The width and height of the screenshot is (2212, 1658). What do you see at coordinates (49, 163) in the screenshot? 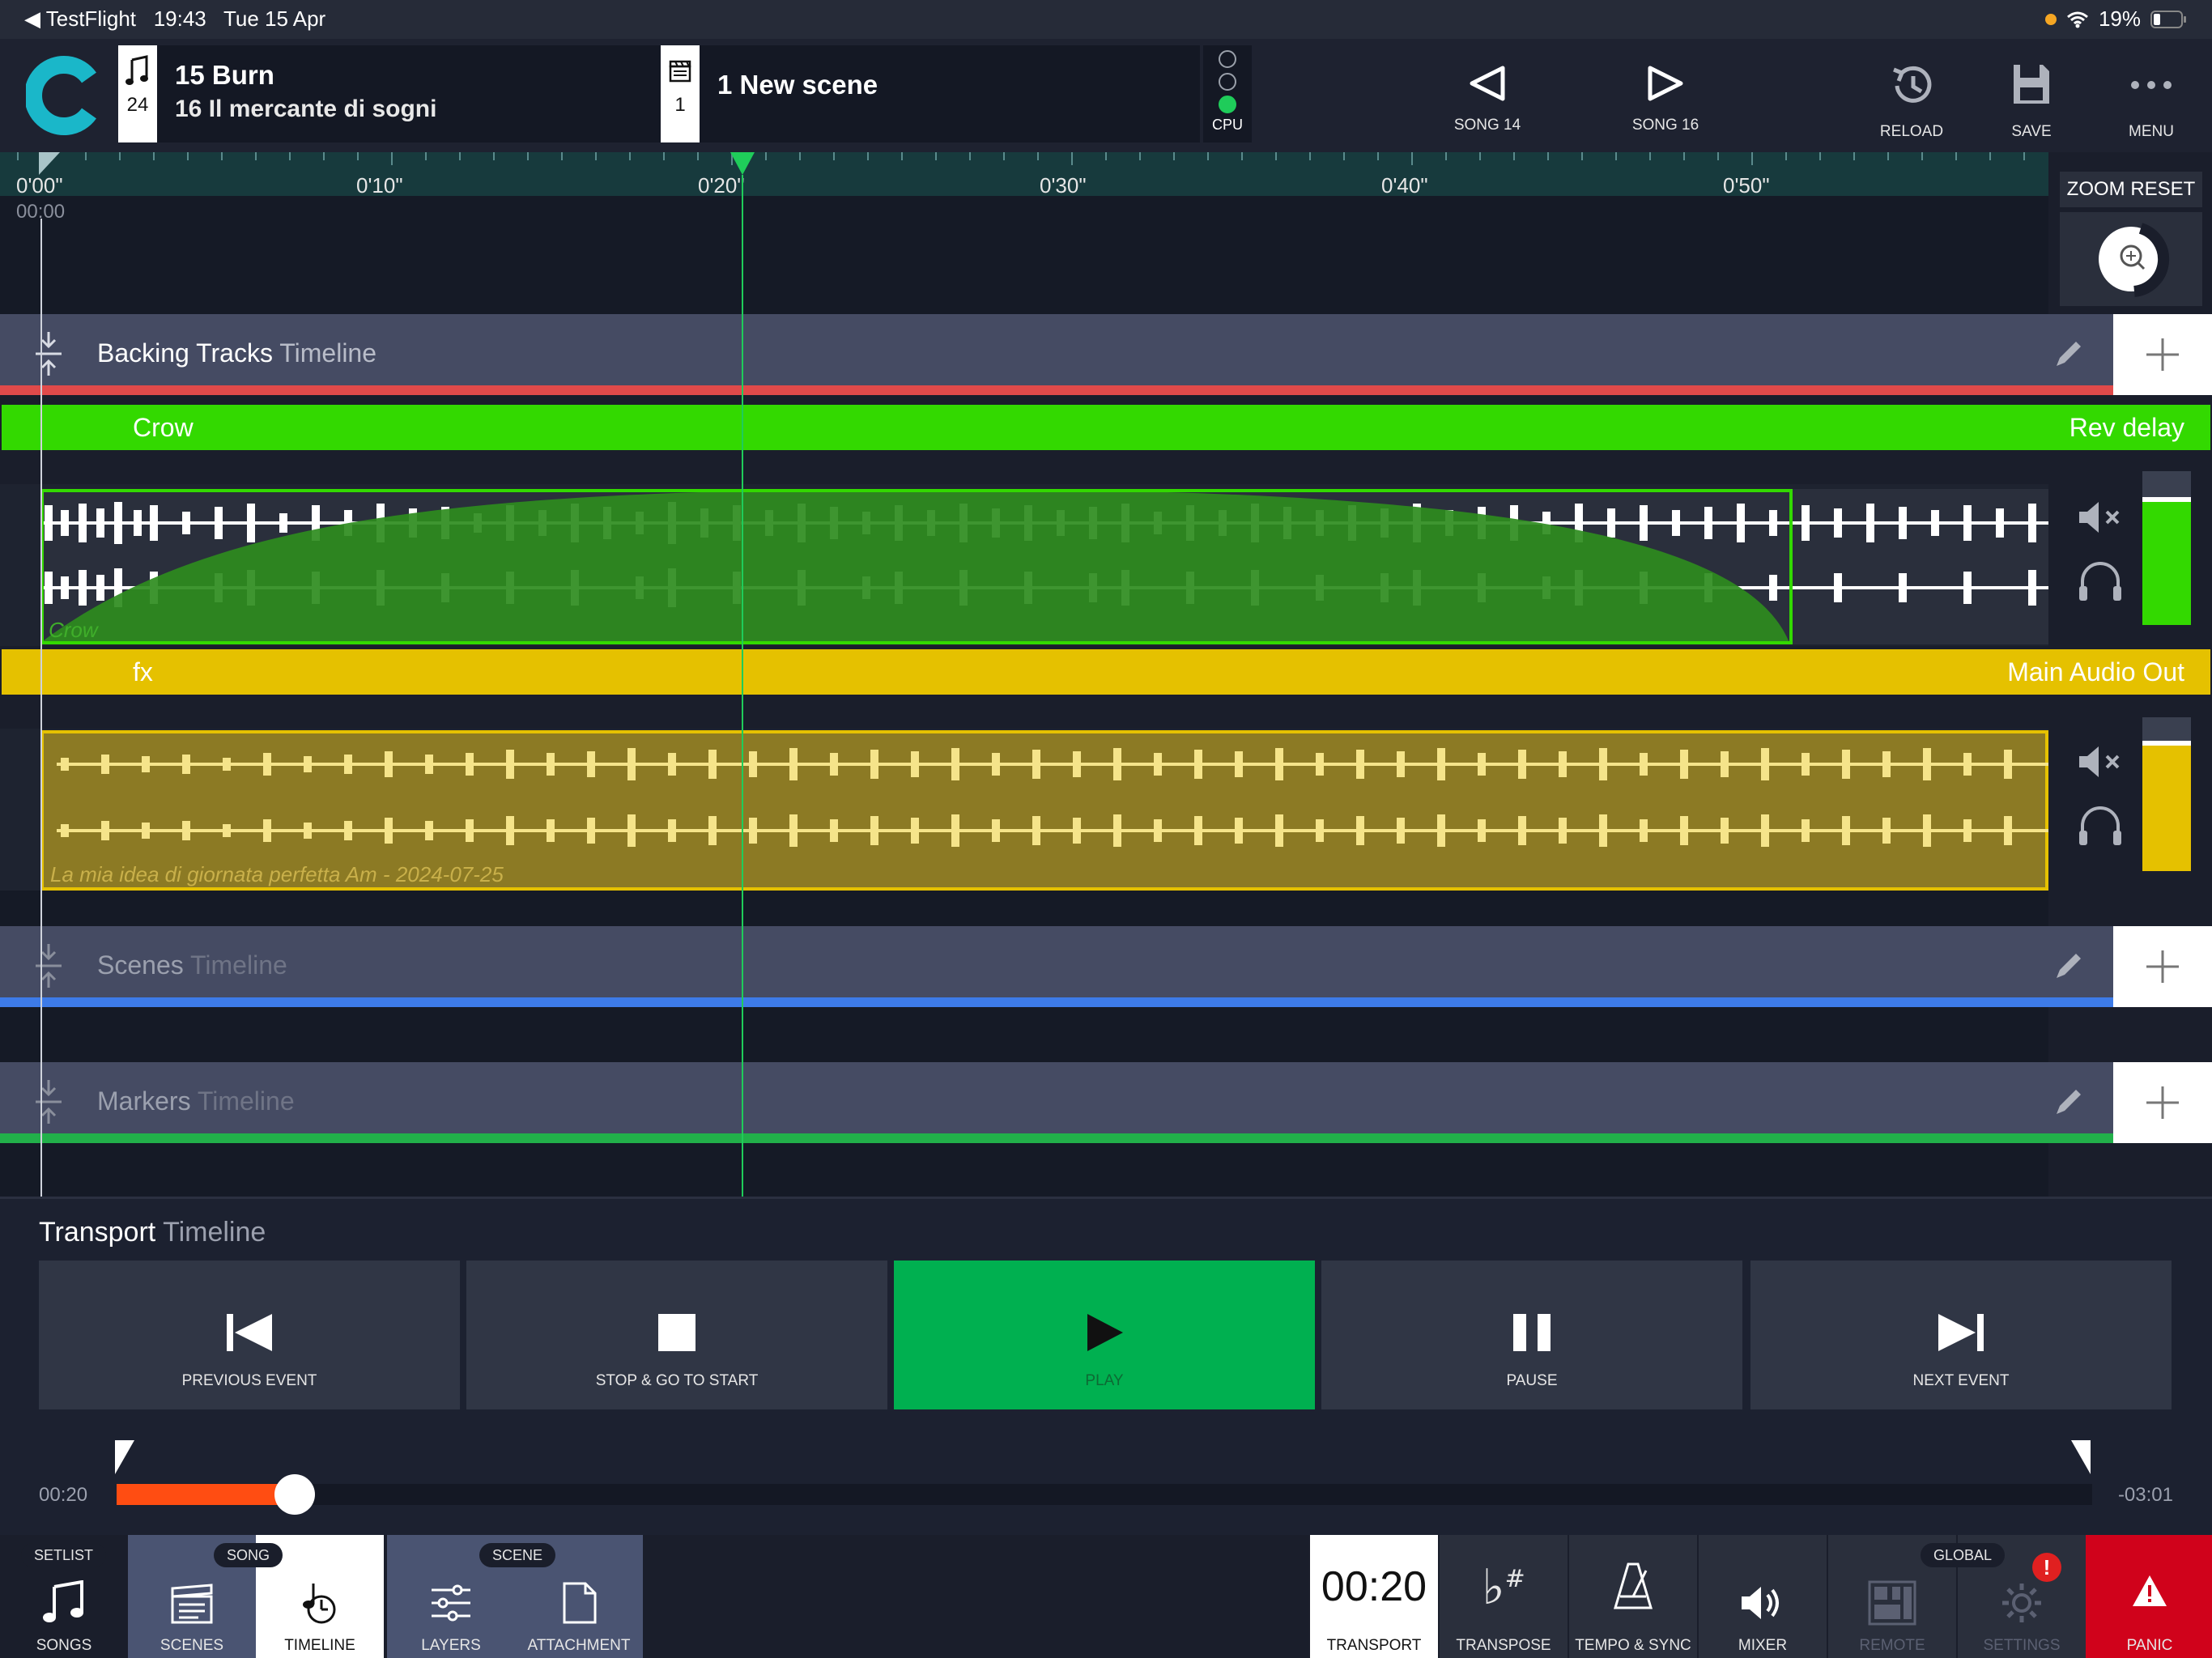
I see `loop-start-marker` at bounding box center [49, 163].